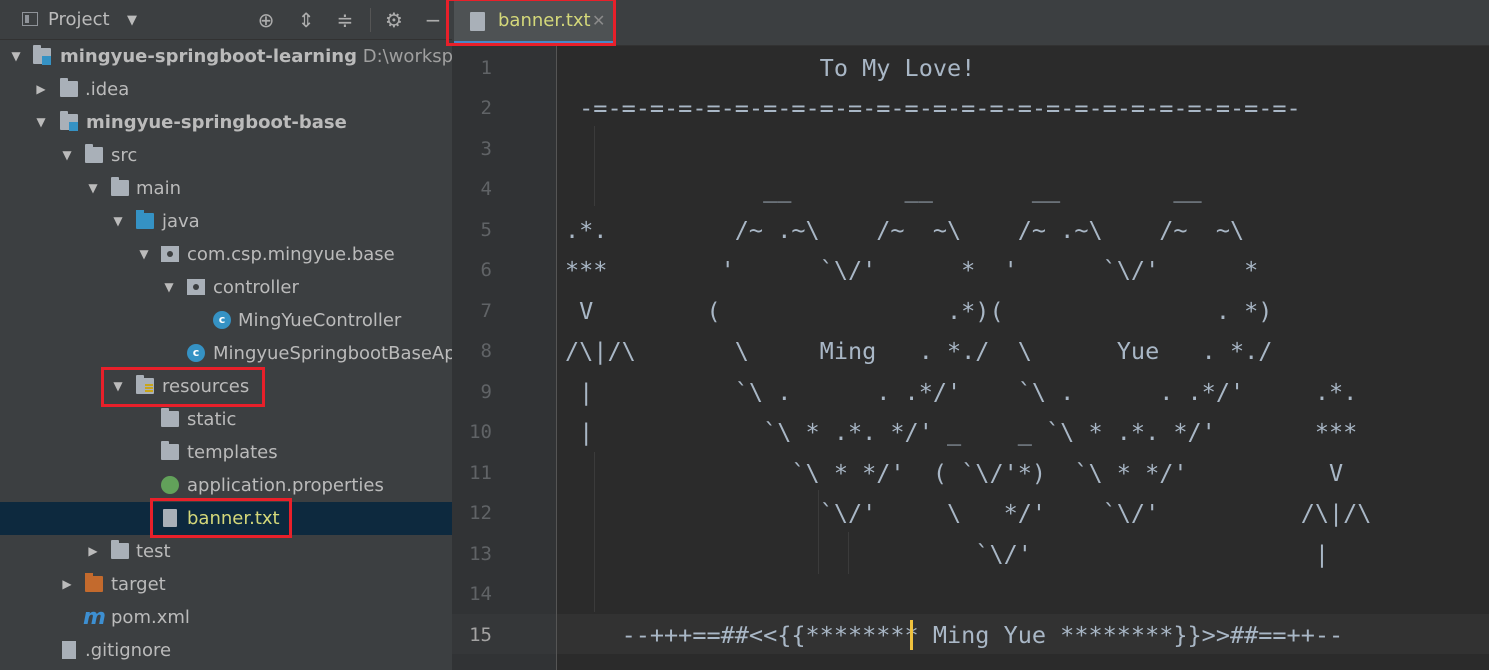 The width and height of the screenshot is (1489, 670). I want to click on spring-properties-icon, so click(170, 485).